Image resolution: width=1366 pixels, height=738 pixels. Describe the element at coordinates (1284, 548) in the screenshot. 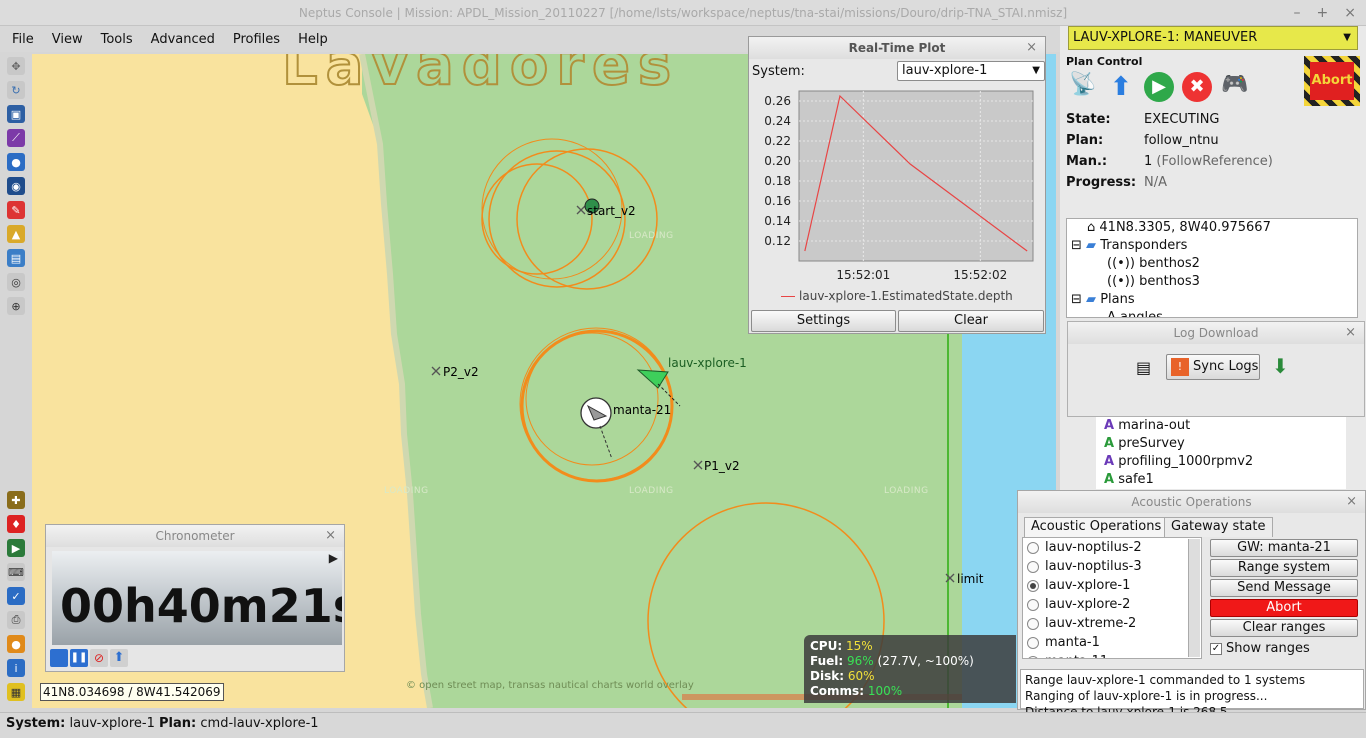

I see `gateway-button: GW: manta-21` at that location.